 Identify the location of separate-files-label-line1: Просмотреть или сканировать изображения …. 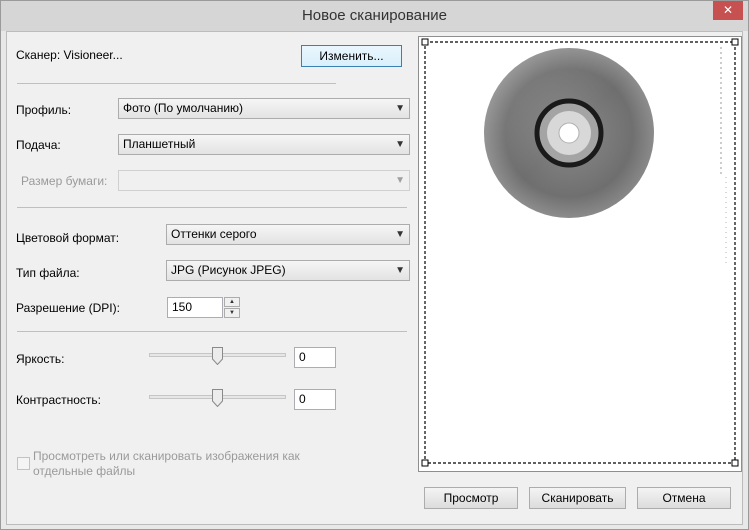
(166, 456).